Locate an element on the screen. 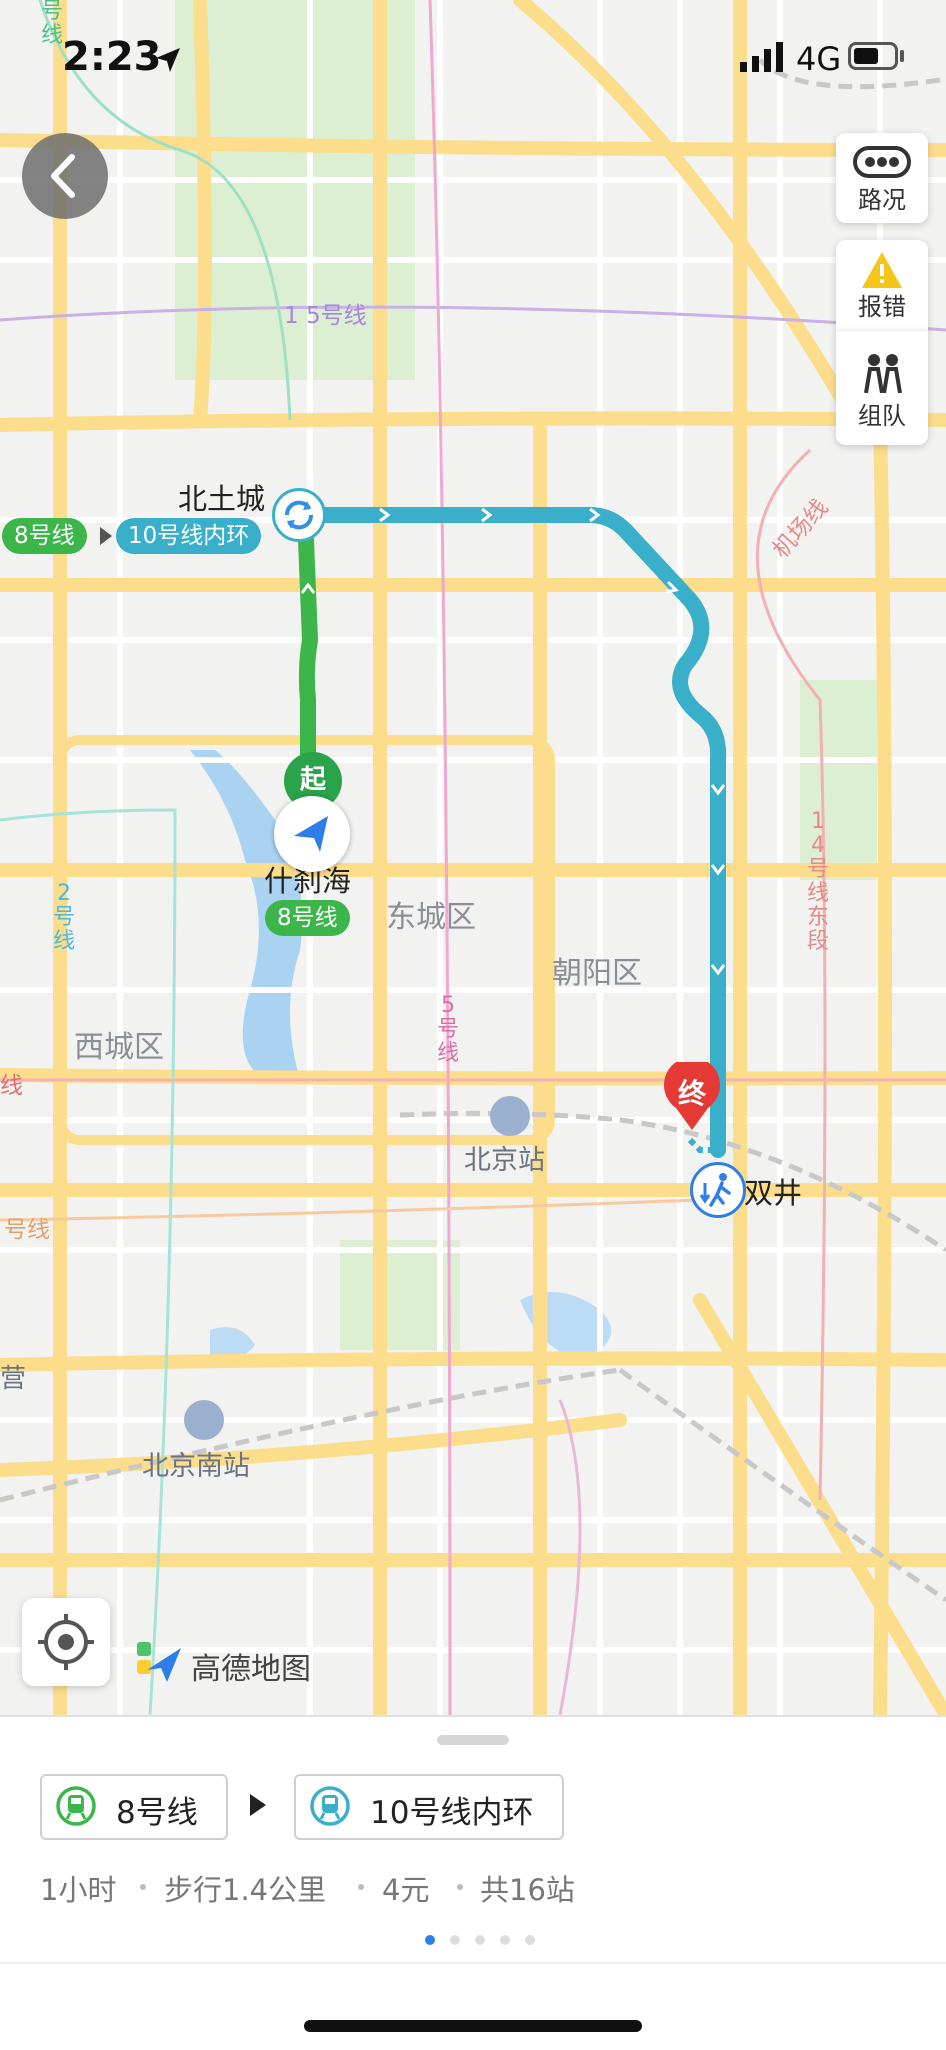 Image resolution: width=946 pixels, height=2050 pixels. duration-text: 1小时 is located at coordinates (78, 1890).